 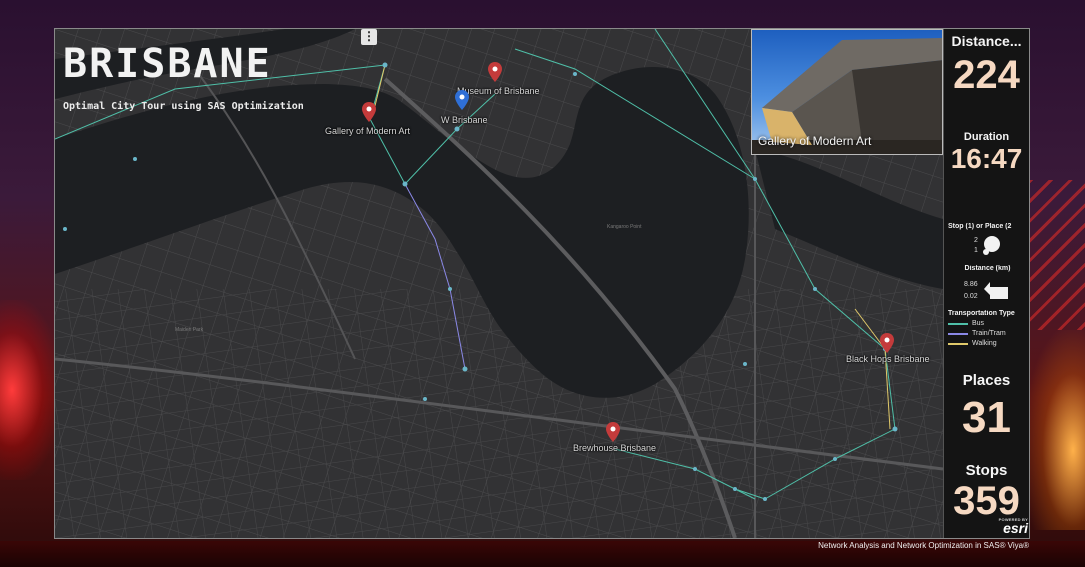 What do you see at coordinates (614, 448) in the screenshot?
I see `place-label-brewhouse-brisbane: Brewhouse Brisbane` at bounding box center [614, 448].